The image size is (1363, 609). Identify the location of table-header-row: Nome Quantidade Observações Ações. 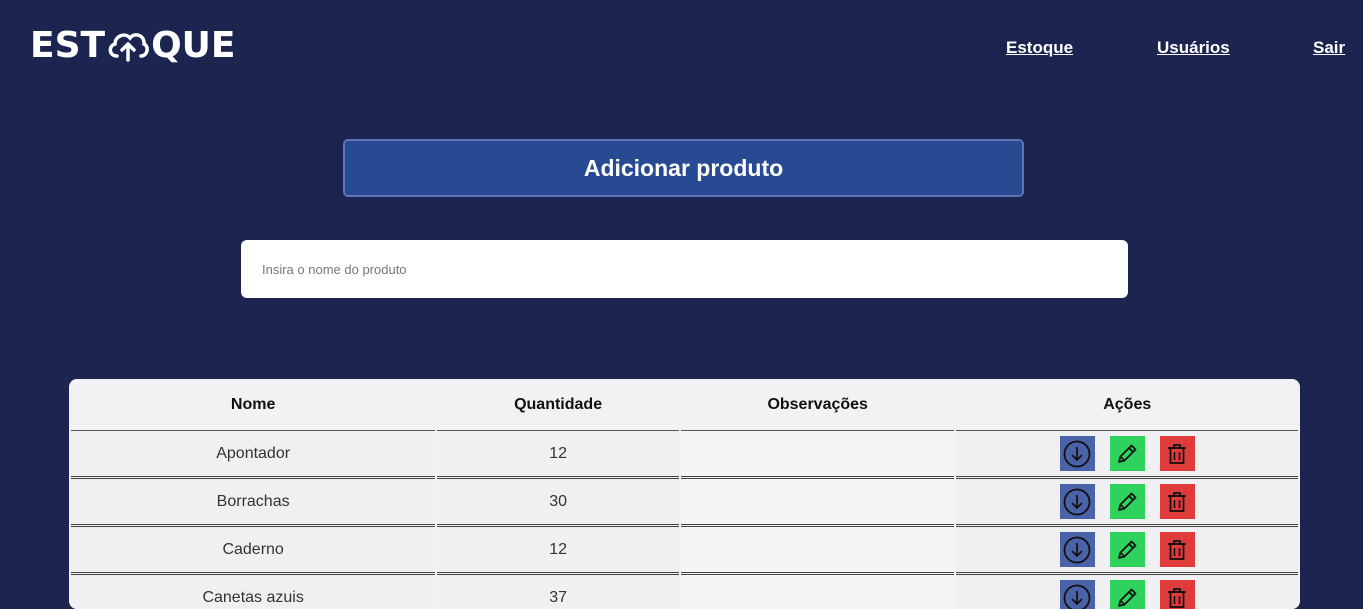
(684, 405).